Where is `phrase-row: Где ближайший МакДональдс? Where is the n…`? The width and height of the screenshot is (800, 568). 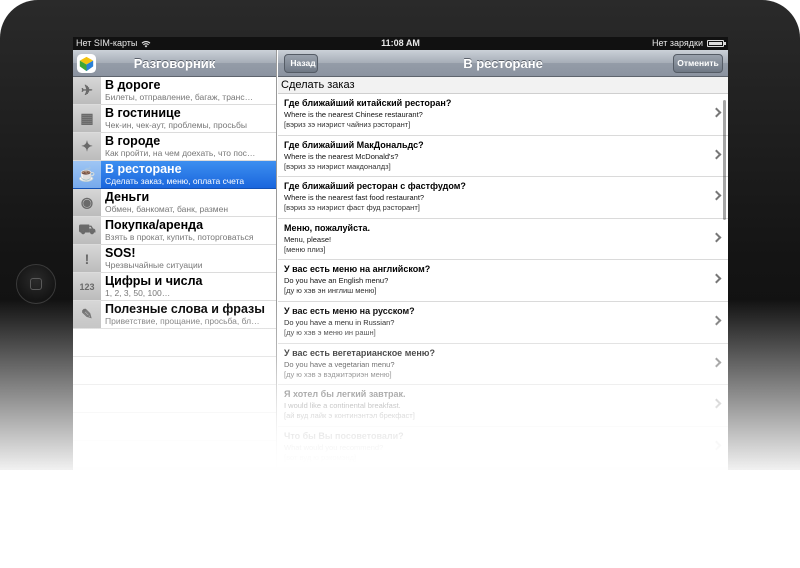 phrase-row: Где ближайший МакДональдс? Where is the n… is located at coordinates (503, 156).